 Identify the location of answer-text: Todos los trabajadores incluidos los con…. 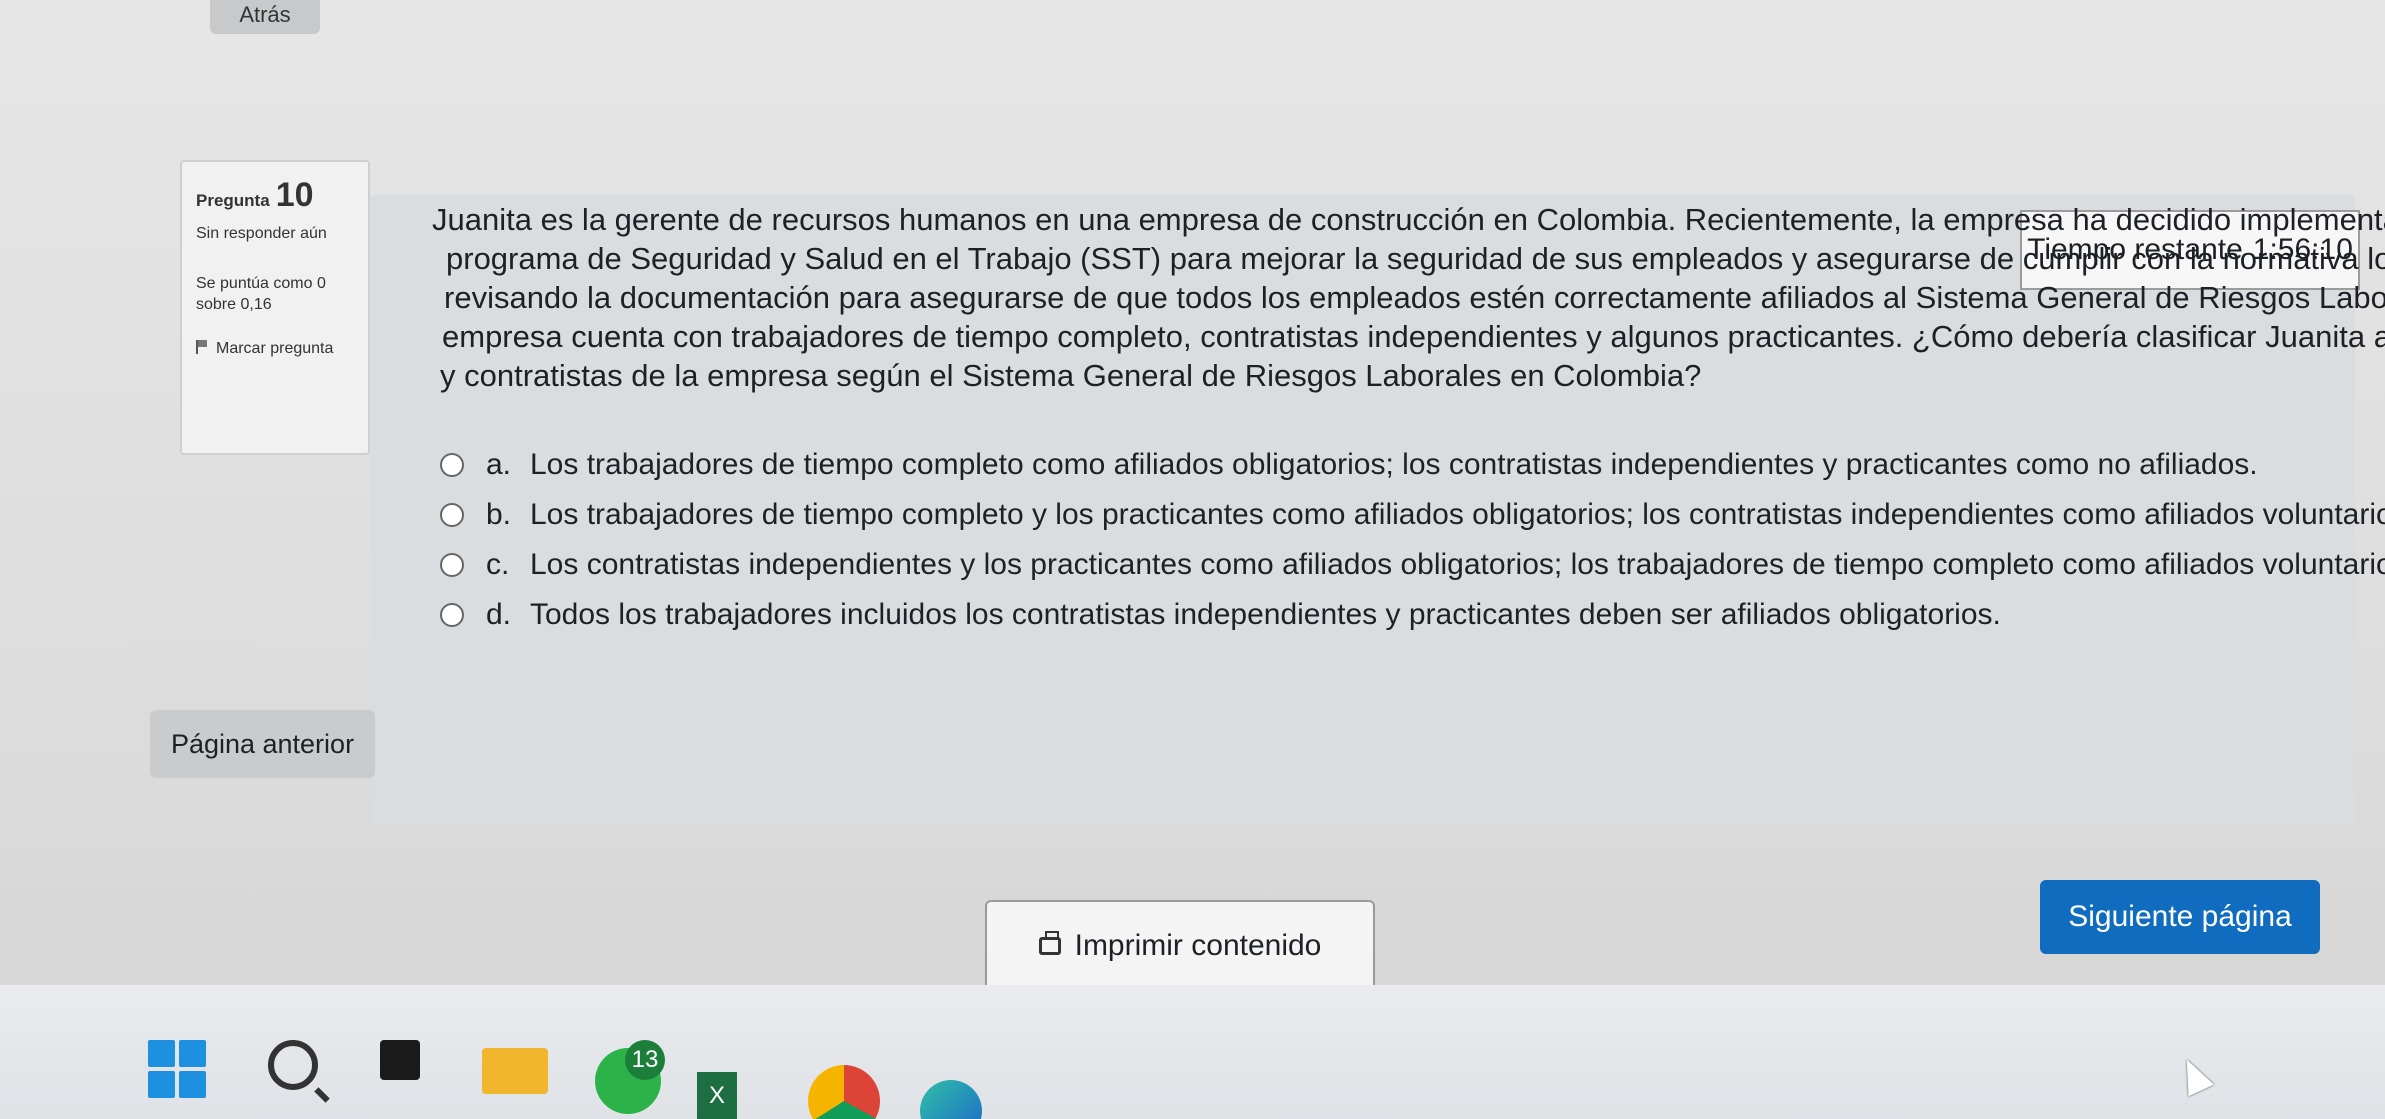
(1265, 614).